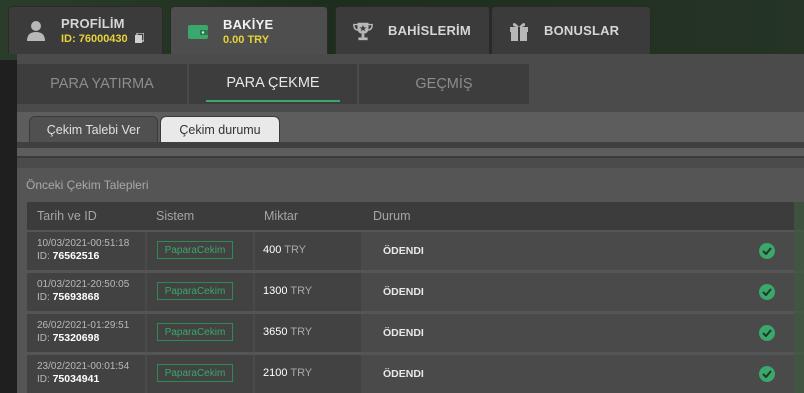 This screenshot has width=804, height=393. Describe the element at coordinates (83, 284) in the screenshot. I see `row-date: 01/03/2021-20:50:05` at that location.